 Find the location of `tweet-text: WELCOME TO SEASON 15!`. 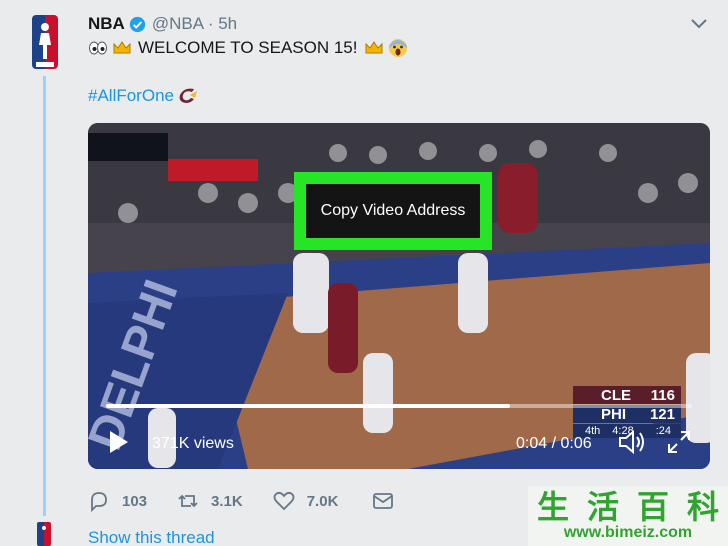

tweet-text: WELCOME TO SEASON 15! is located at coordinates (250, 48).